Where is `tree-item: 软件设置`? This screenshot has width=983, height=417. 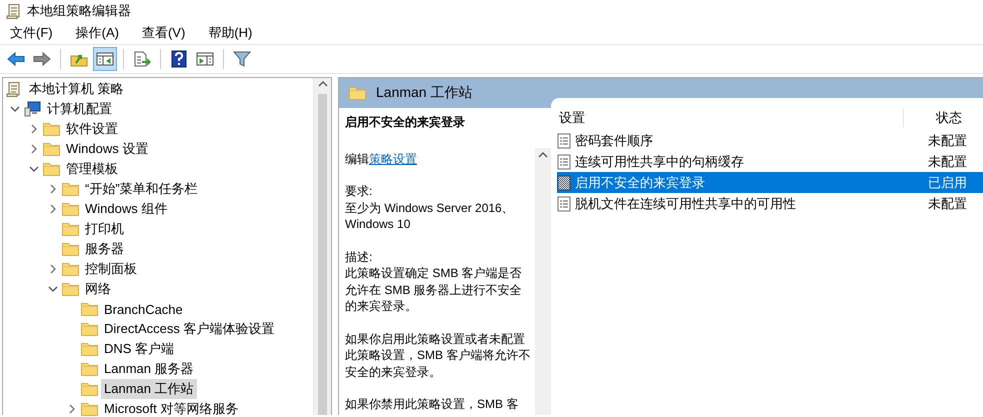
tree-item: 软件设置 is located at coordinates (92, 129).